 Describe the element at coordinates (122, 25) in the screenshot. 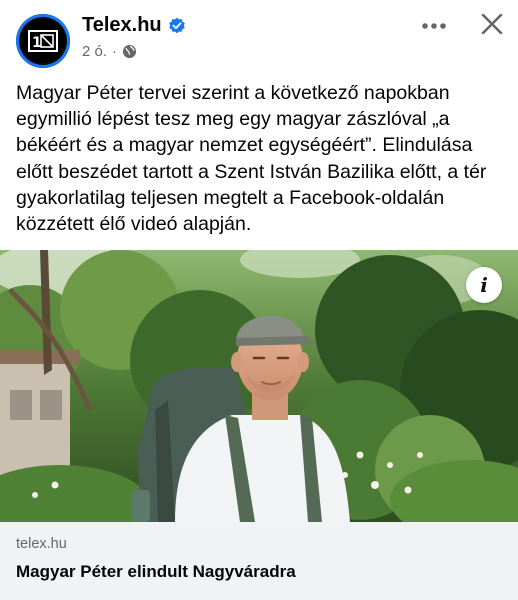

I see `page-name: Telex.hu` at that location.